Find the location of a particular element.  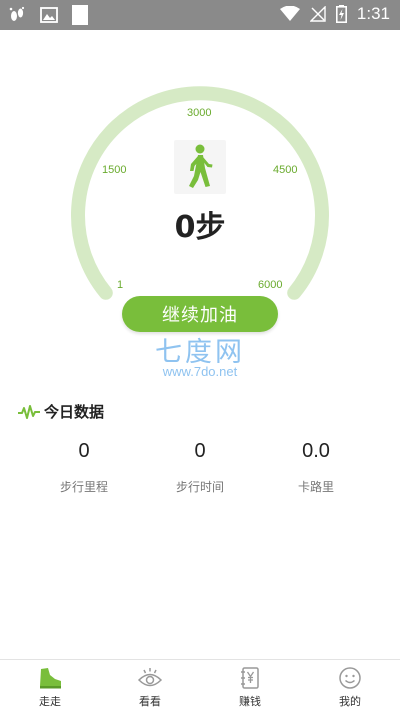

stat-label: 卡路里 is located at coordinates (315, 487).